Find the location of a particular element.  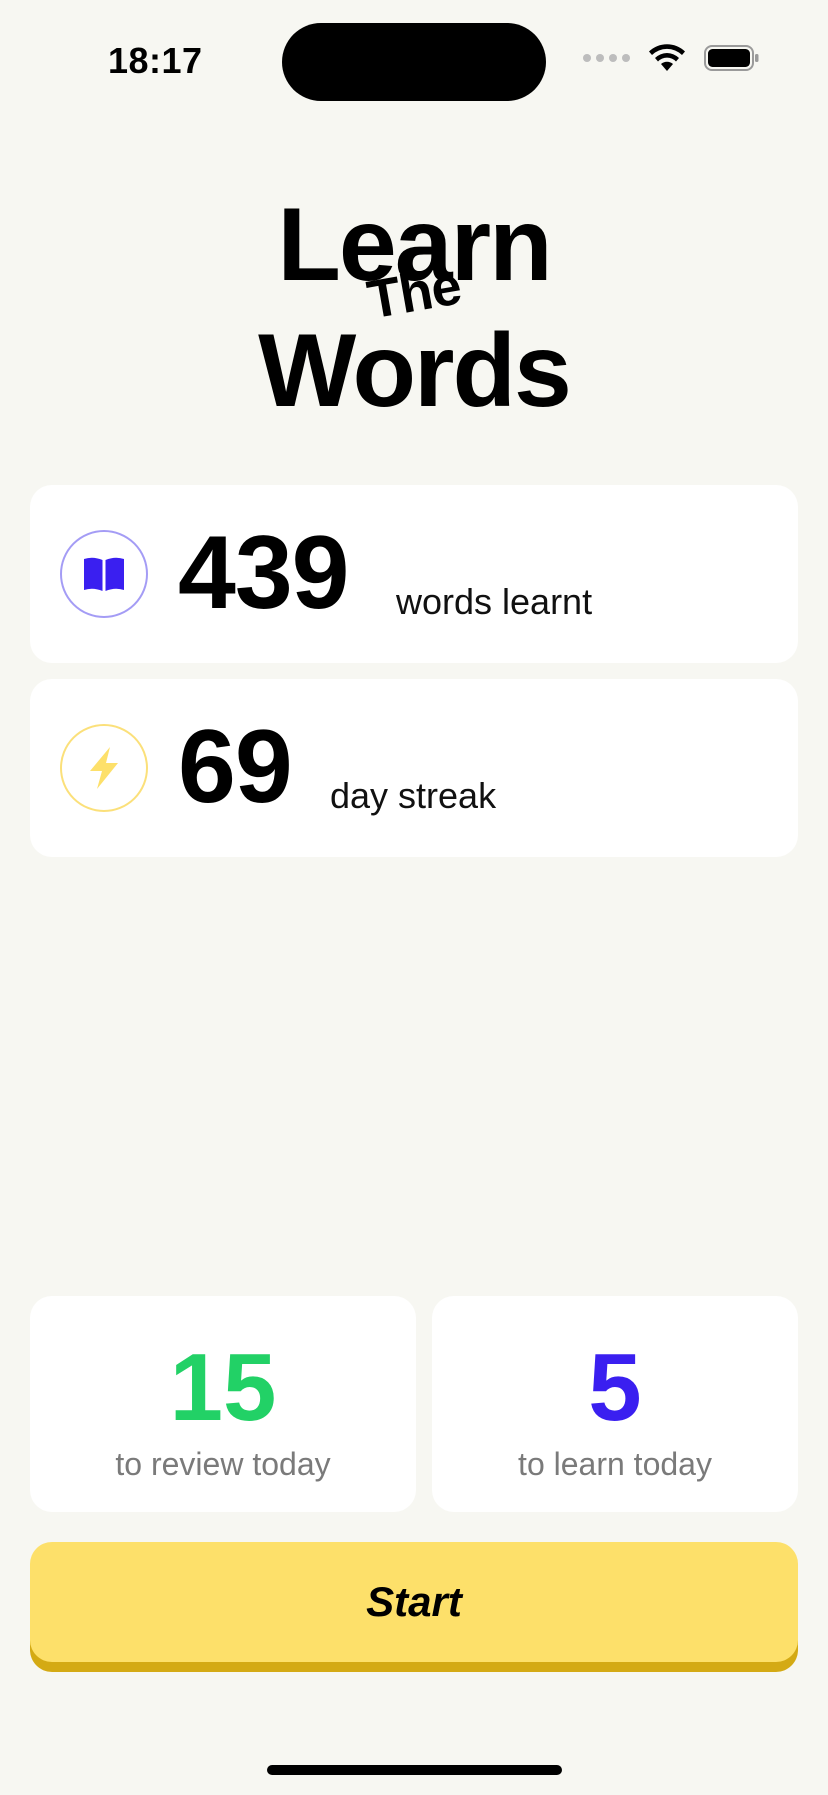

status-icons is located at coordinates (671, 58).